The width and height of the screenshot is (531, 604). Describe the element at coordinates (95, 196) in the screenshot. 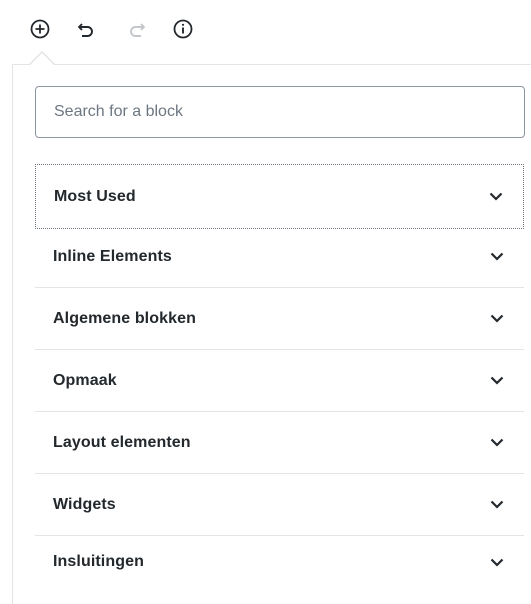

I see `panel-label: Most Used` at that location.